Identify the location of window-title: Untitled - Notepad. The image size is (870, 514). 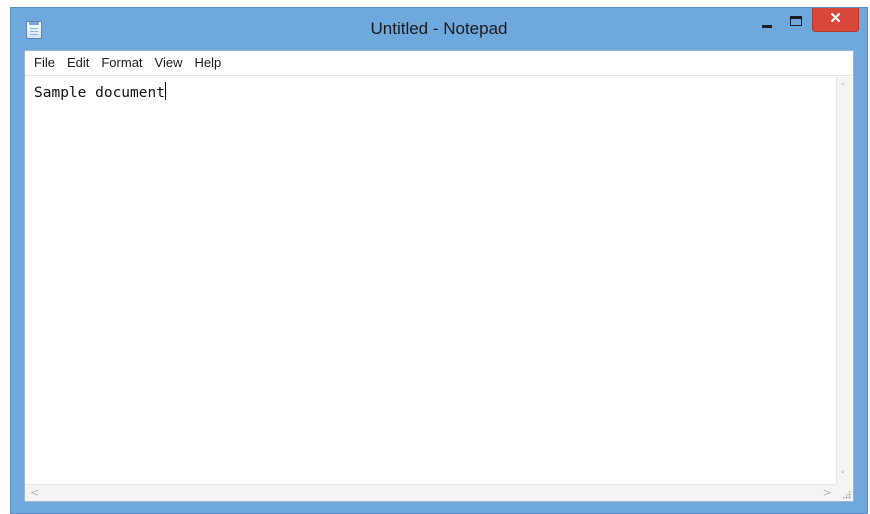
(439, 28).